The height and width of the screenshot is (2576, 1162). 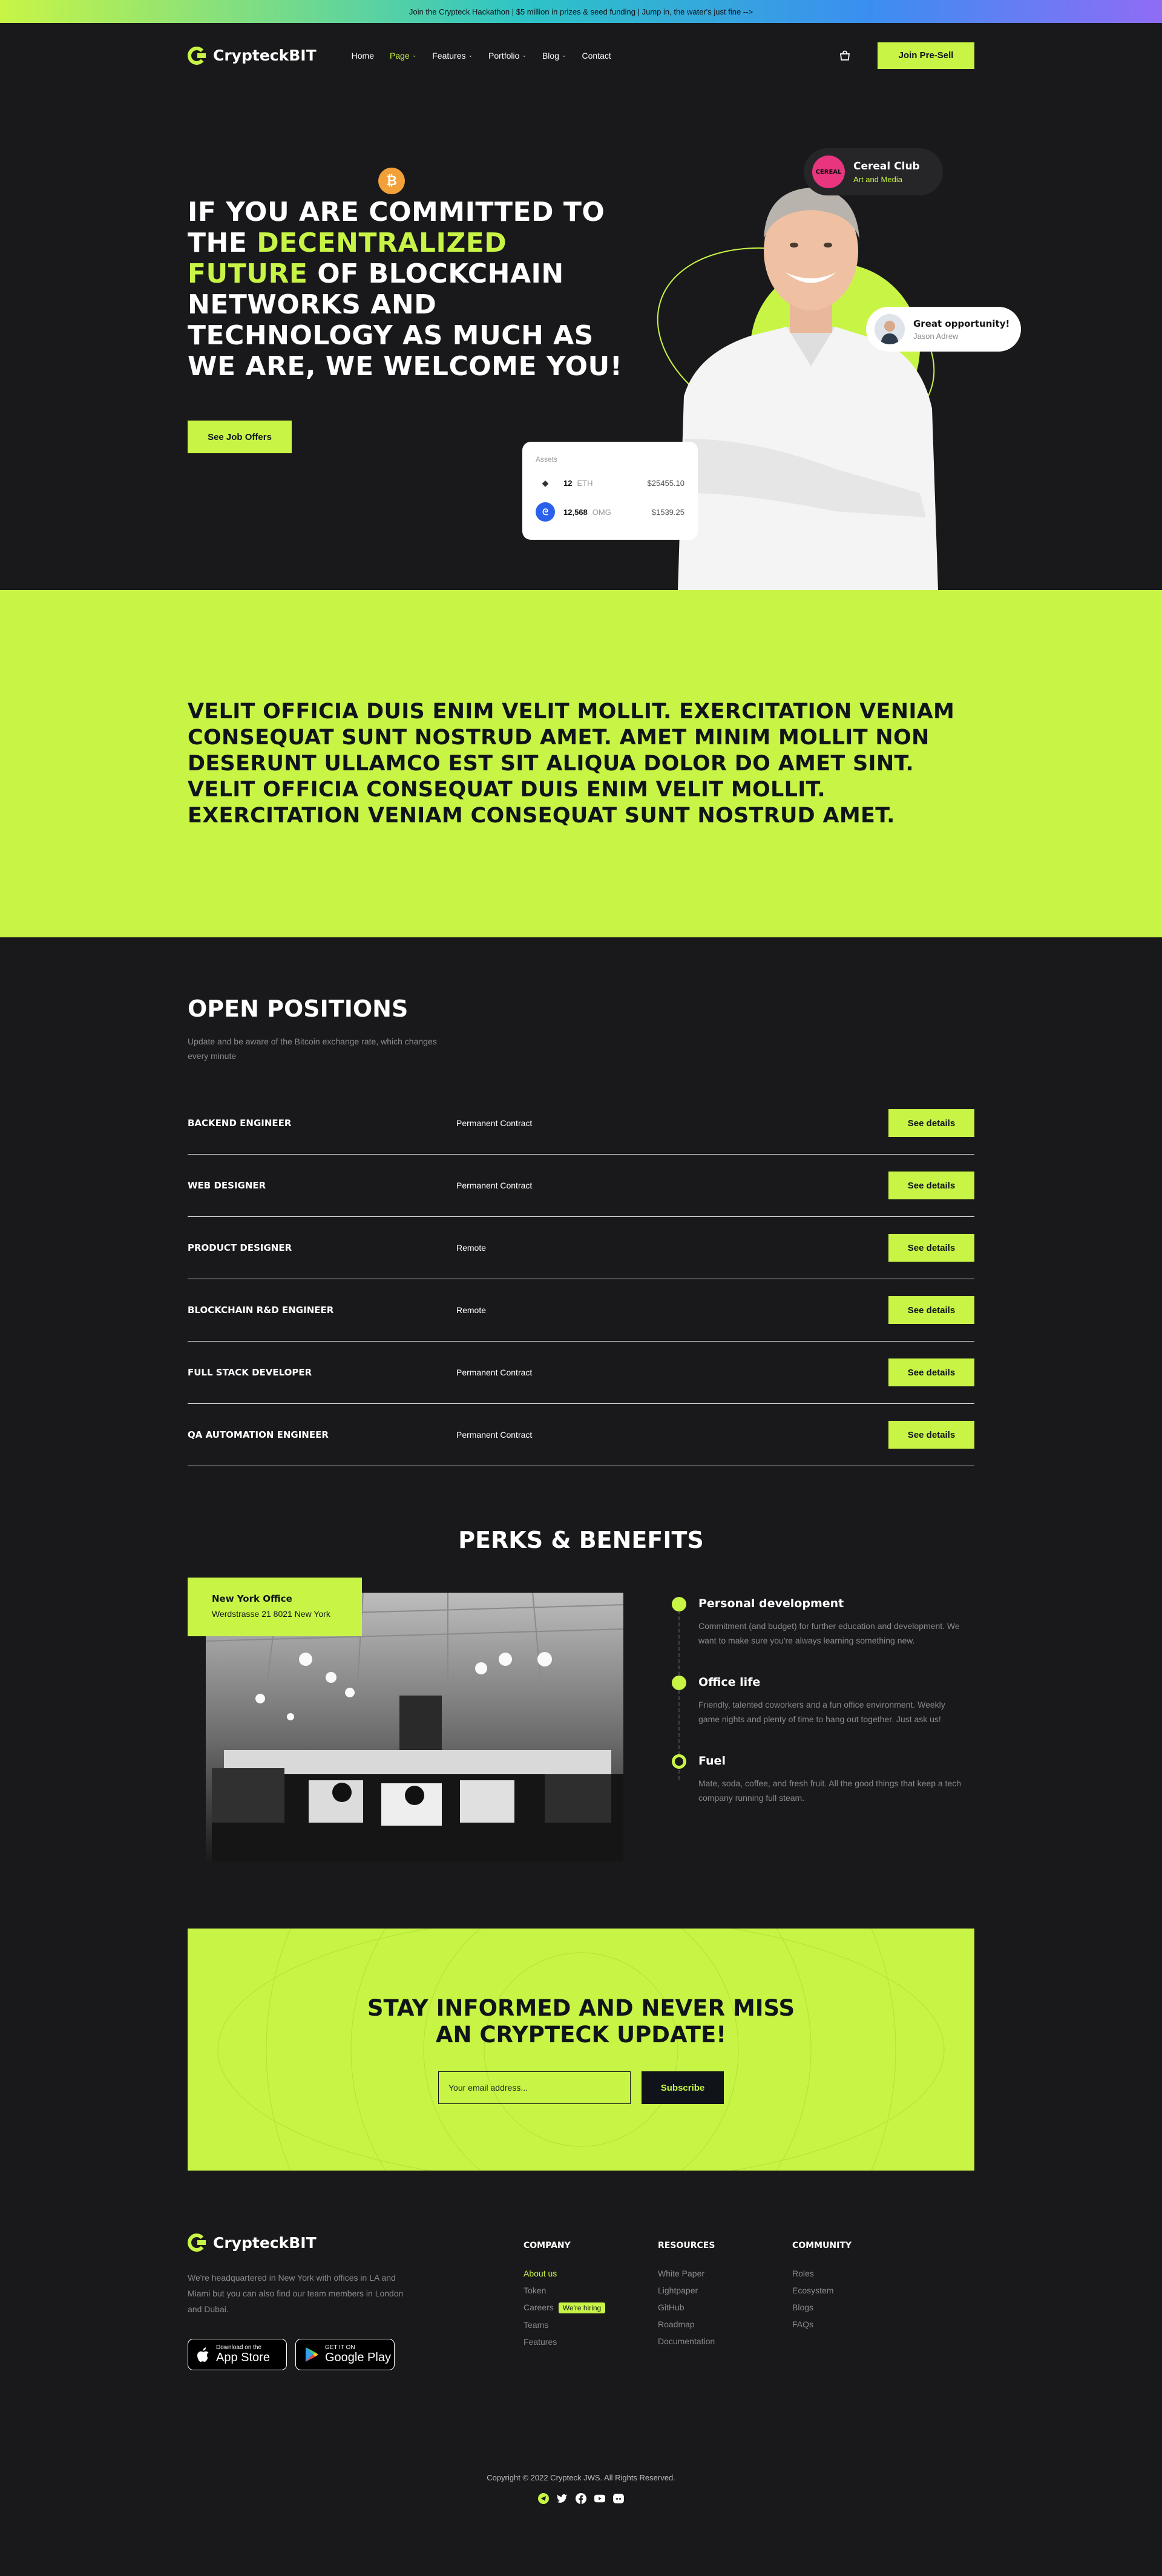 What do you see at coordinates (534, 2087) in the screenshot?
I see `email-input` at bounding box center [534, 2087].